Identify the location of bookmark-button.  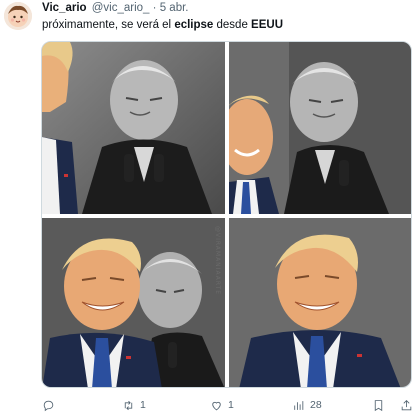
(378, 405).